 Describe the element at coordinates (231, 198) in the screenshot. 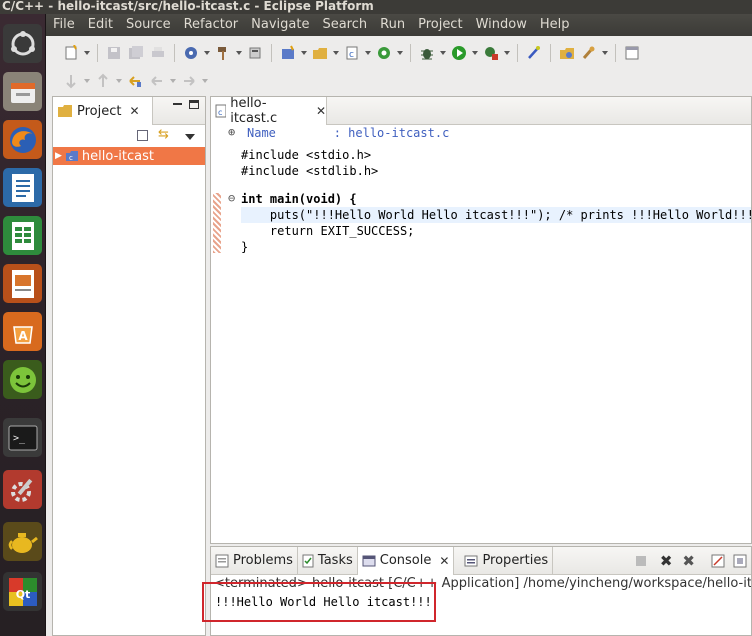

I see `fold-collapse-icon: ⊖` at that location.